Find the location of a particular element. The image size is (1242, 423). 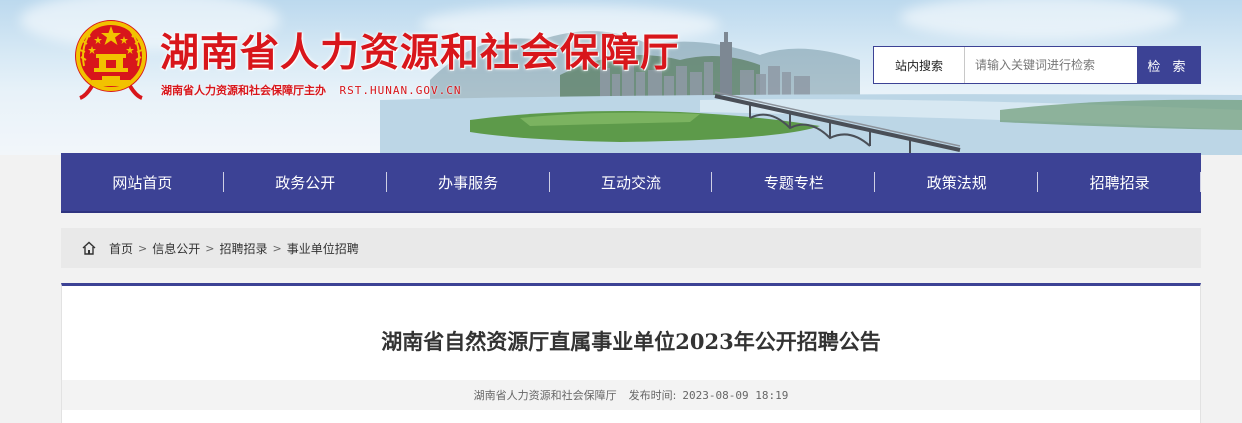

national-emblem-icon is located at coordinates (111, 60).